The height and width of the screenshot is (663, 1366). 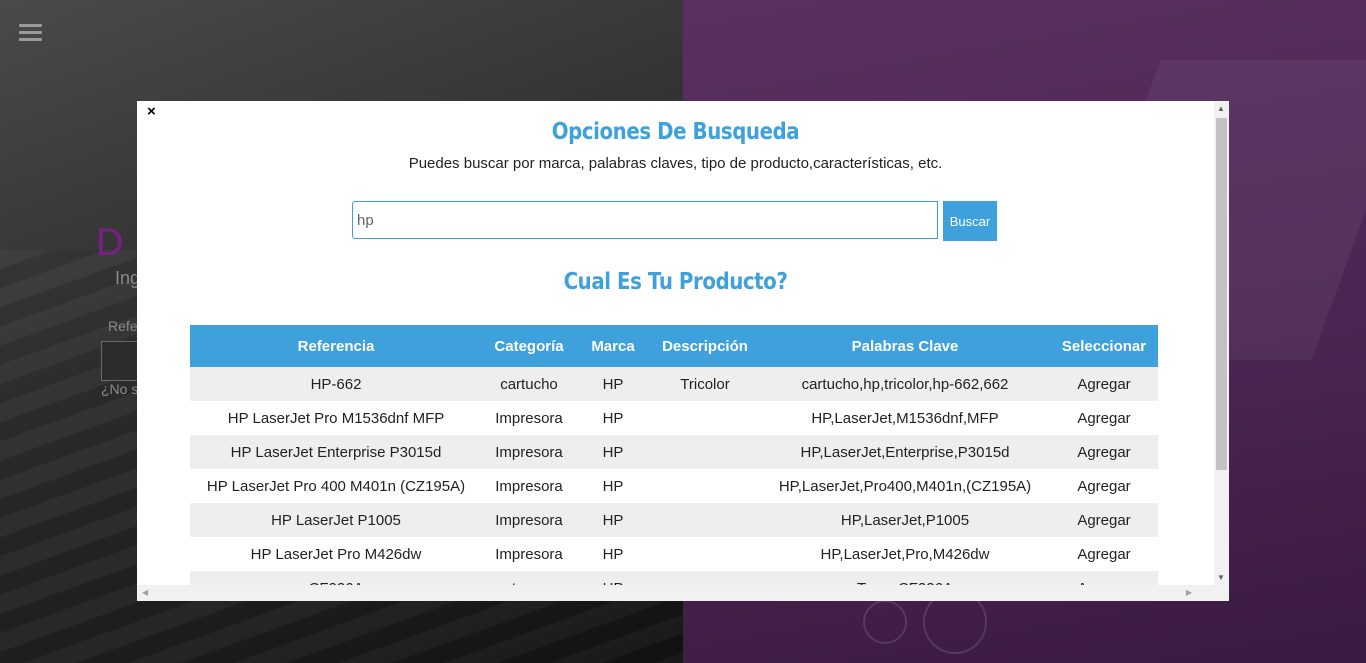 What do you see at coordinates (1221, 108) in the screenshot?
I see `scroll-up-arrow-icon: ▲` at bounding box center [1221, 108].